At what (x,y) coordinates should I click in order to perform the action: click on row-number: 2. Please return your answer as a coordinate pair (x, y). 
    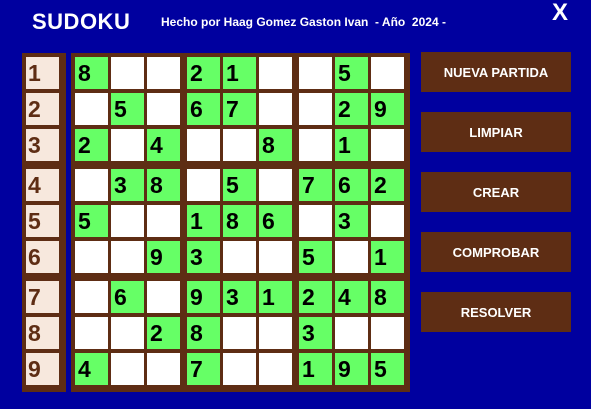
    Looking at the image, I should click on (42, 109).